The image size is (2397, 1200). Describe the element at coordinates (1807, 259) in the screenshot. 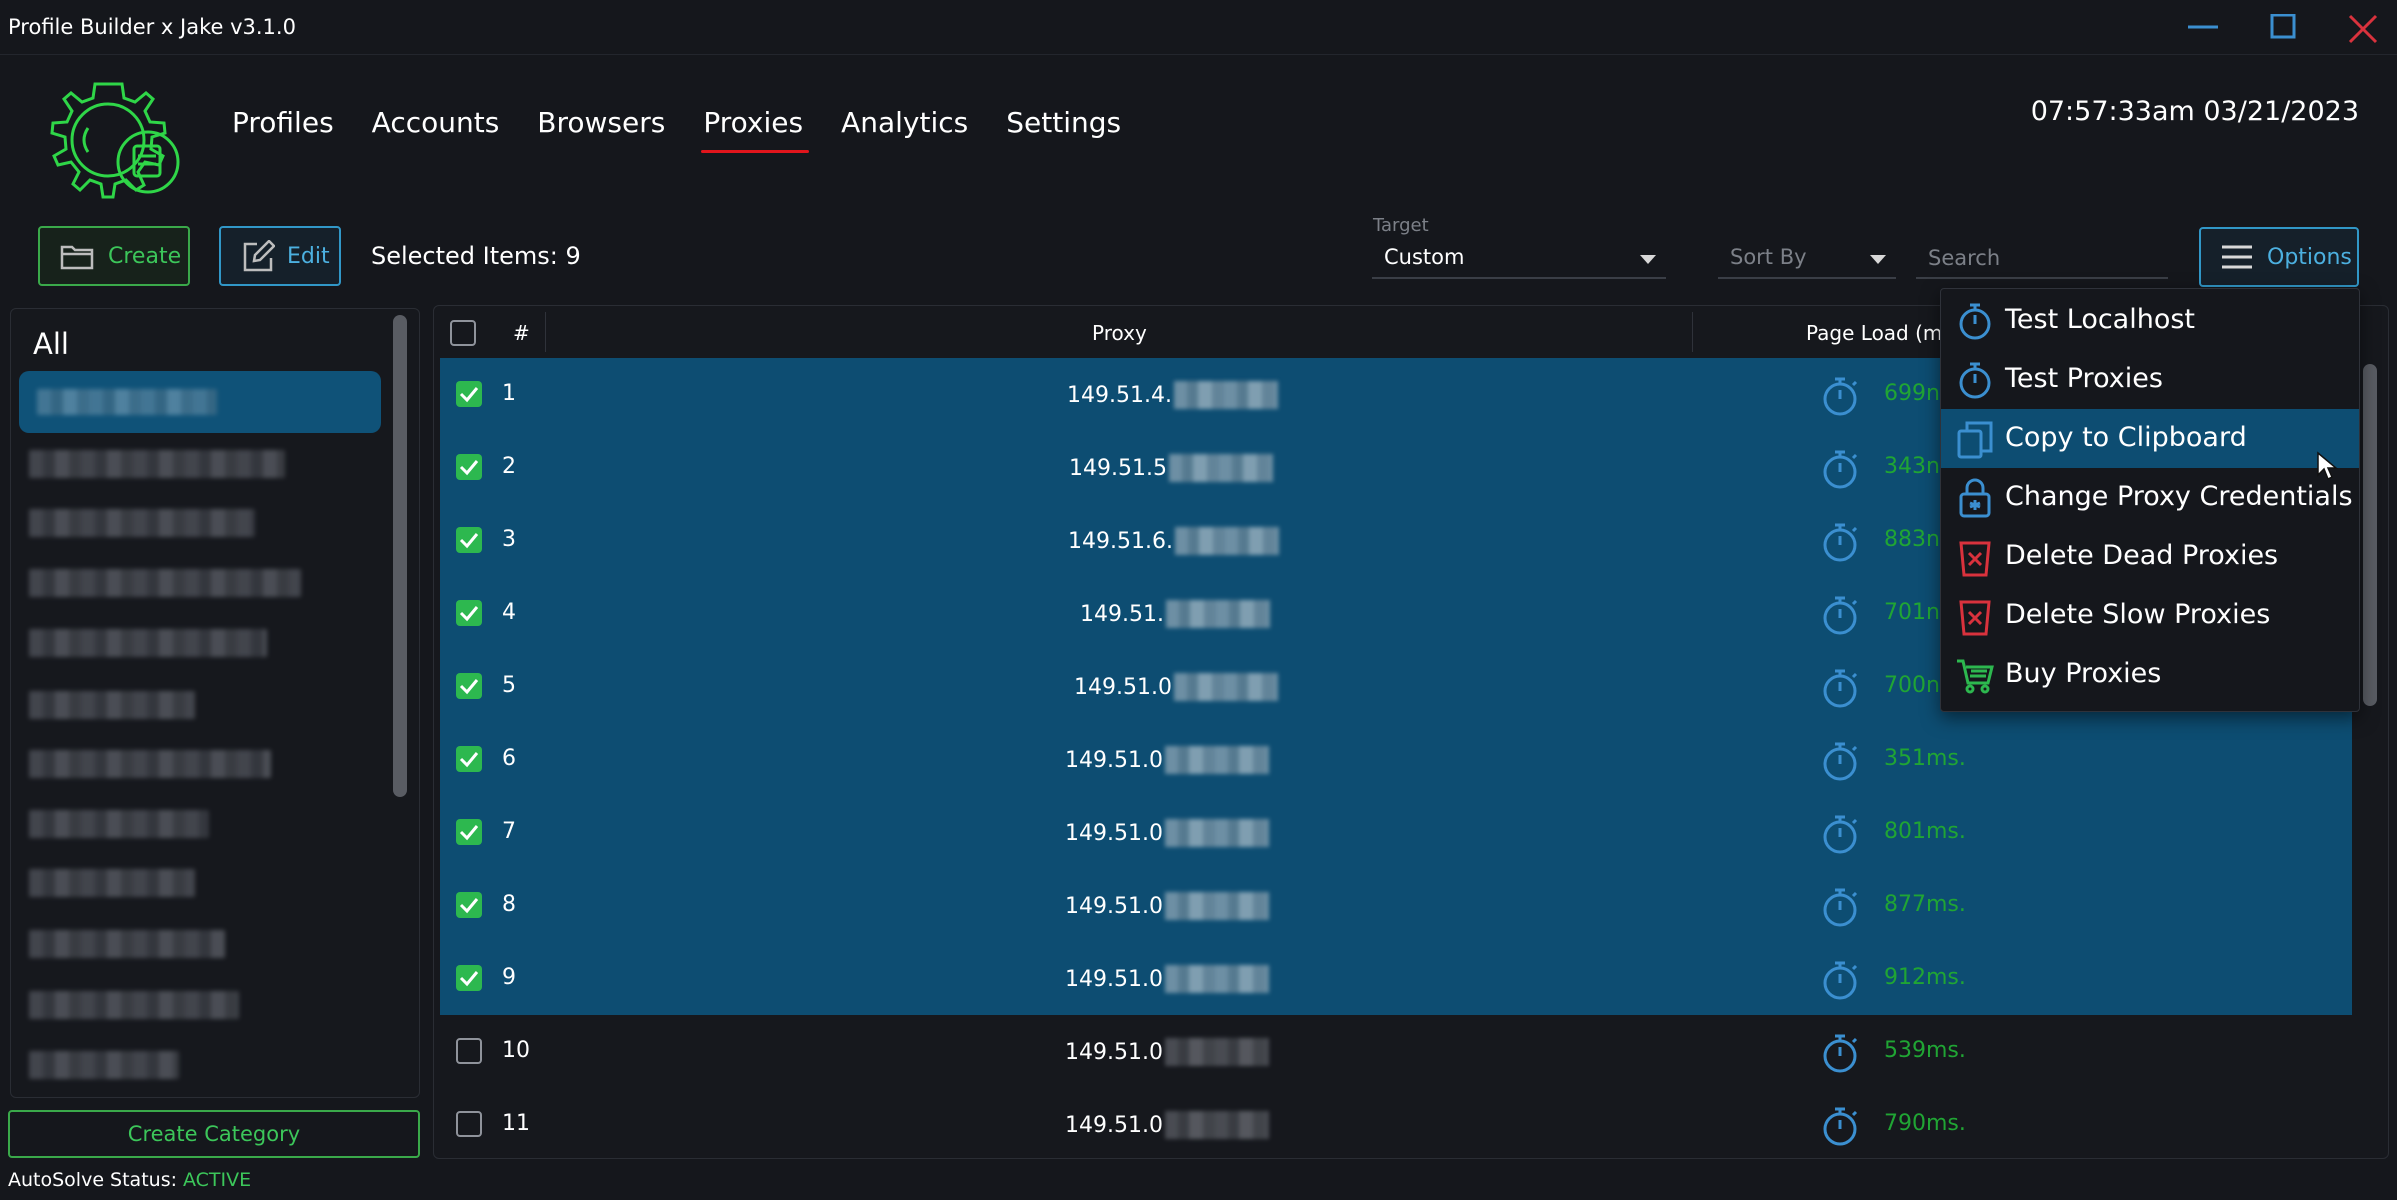

I see `sort-by-select: Sort By` at that location.